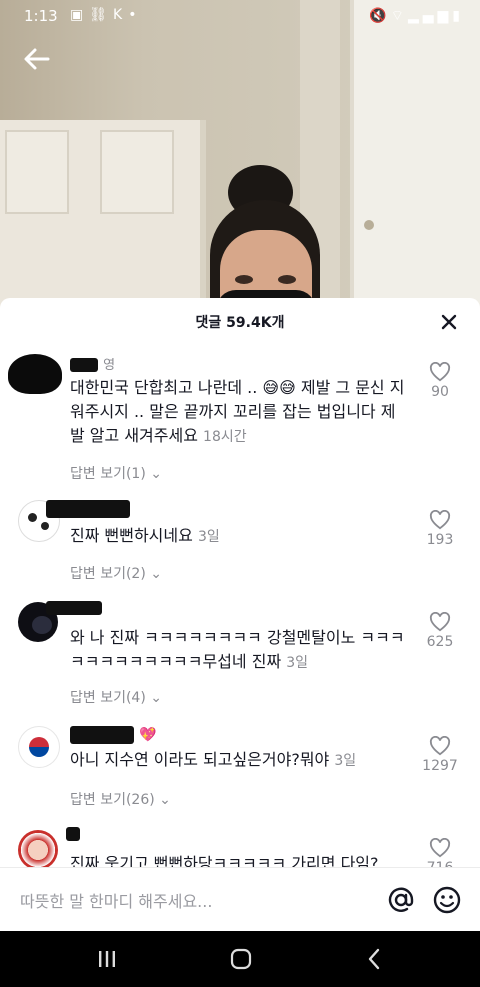 This screenshot has width=480, height=987. I want to click on like-count: 193, so click(440, 540).